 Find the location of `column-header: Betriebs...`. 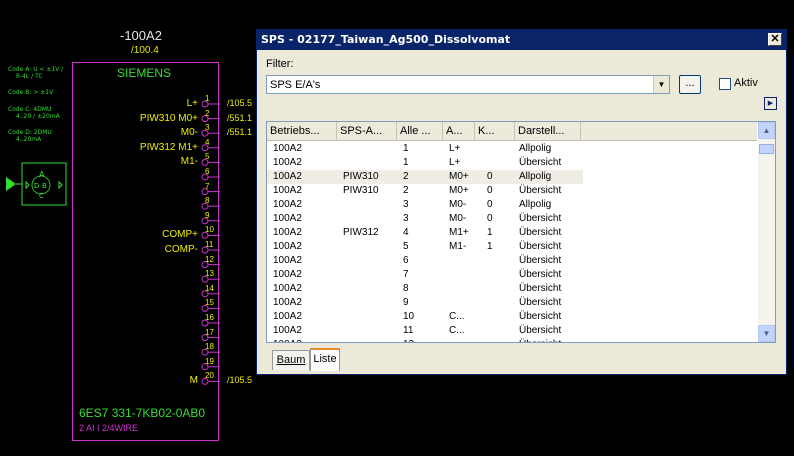

column-header: Betriebs... is located at coordinates (302, 131).